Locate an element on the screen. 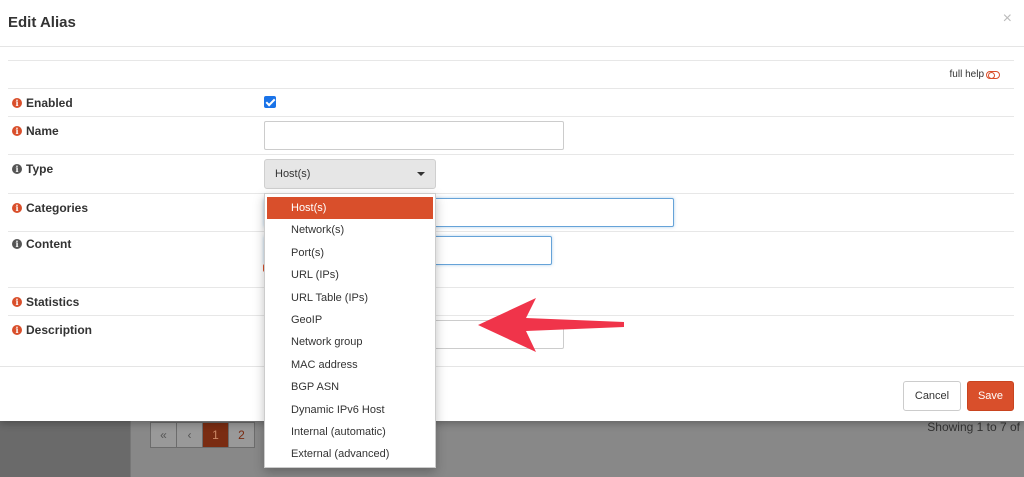 This screenshot has height=477, width=1024. type-option: Host(s) is located at coordinates (350, 208).